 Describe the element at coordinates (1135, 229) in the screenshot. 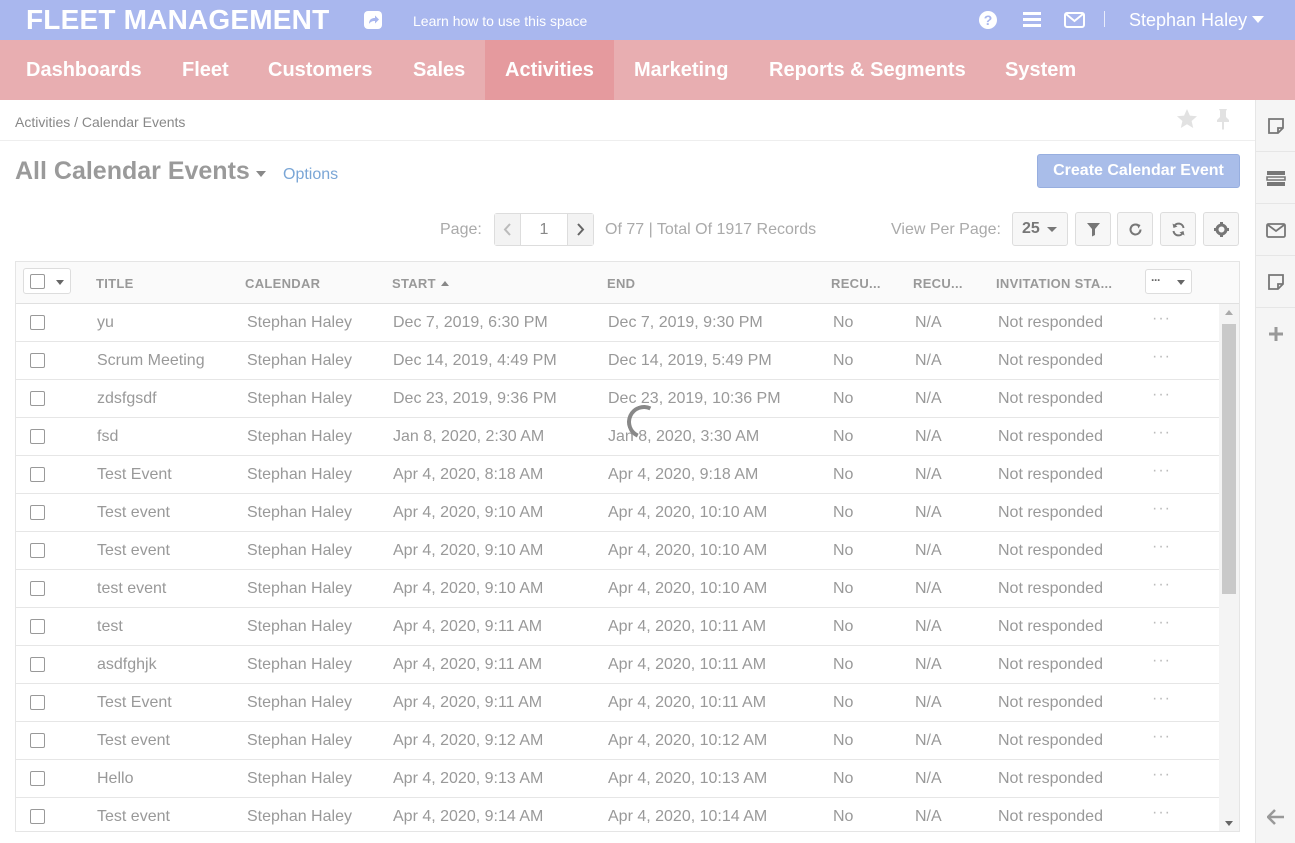

I see `reset-button` at that location.